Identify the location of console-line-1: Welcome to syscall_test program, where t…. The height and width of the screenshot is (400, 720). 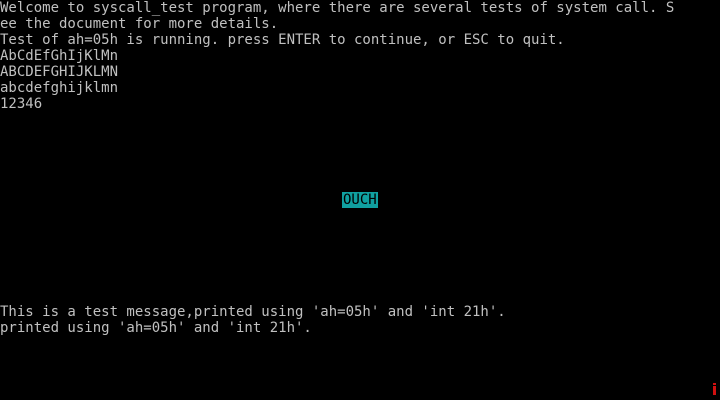
(337, 8).